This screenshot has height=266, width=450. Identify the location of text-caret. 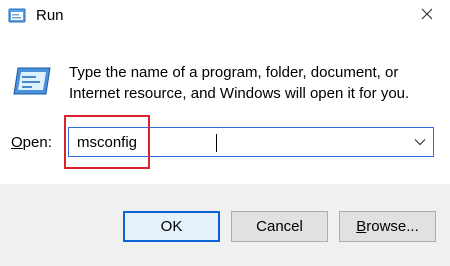
(216, 143).